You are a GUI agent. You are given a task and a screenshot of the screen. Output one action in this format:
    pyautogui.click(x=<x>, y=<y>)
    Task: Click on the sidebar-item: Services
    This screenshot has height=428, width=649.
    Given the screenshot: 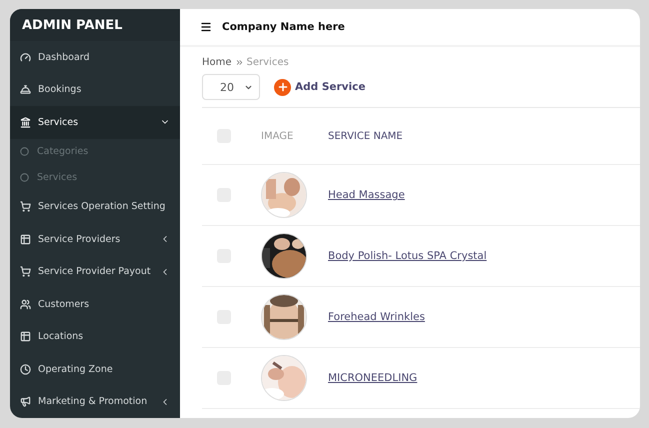 What is the action you would take?
    pyautogui.click(x=95, y=122)
    